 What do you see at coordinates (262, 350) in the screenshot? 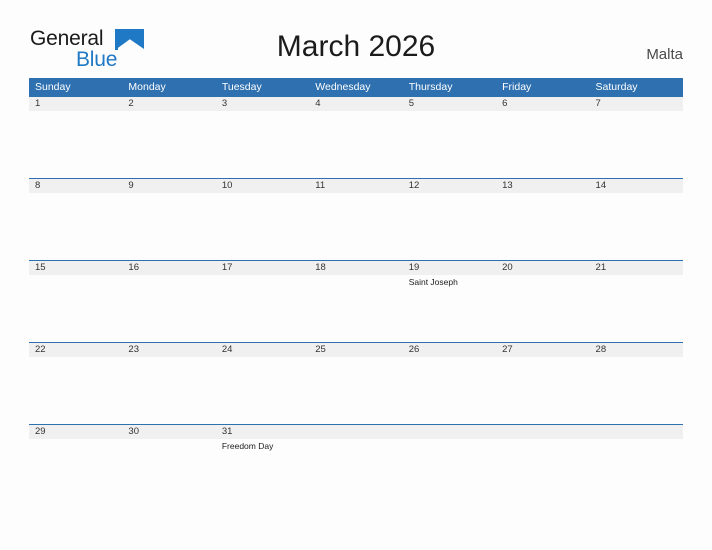
I see `day-number-24: 24` at bounding box center [262, 350].